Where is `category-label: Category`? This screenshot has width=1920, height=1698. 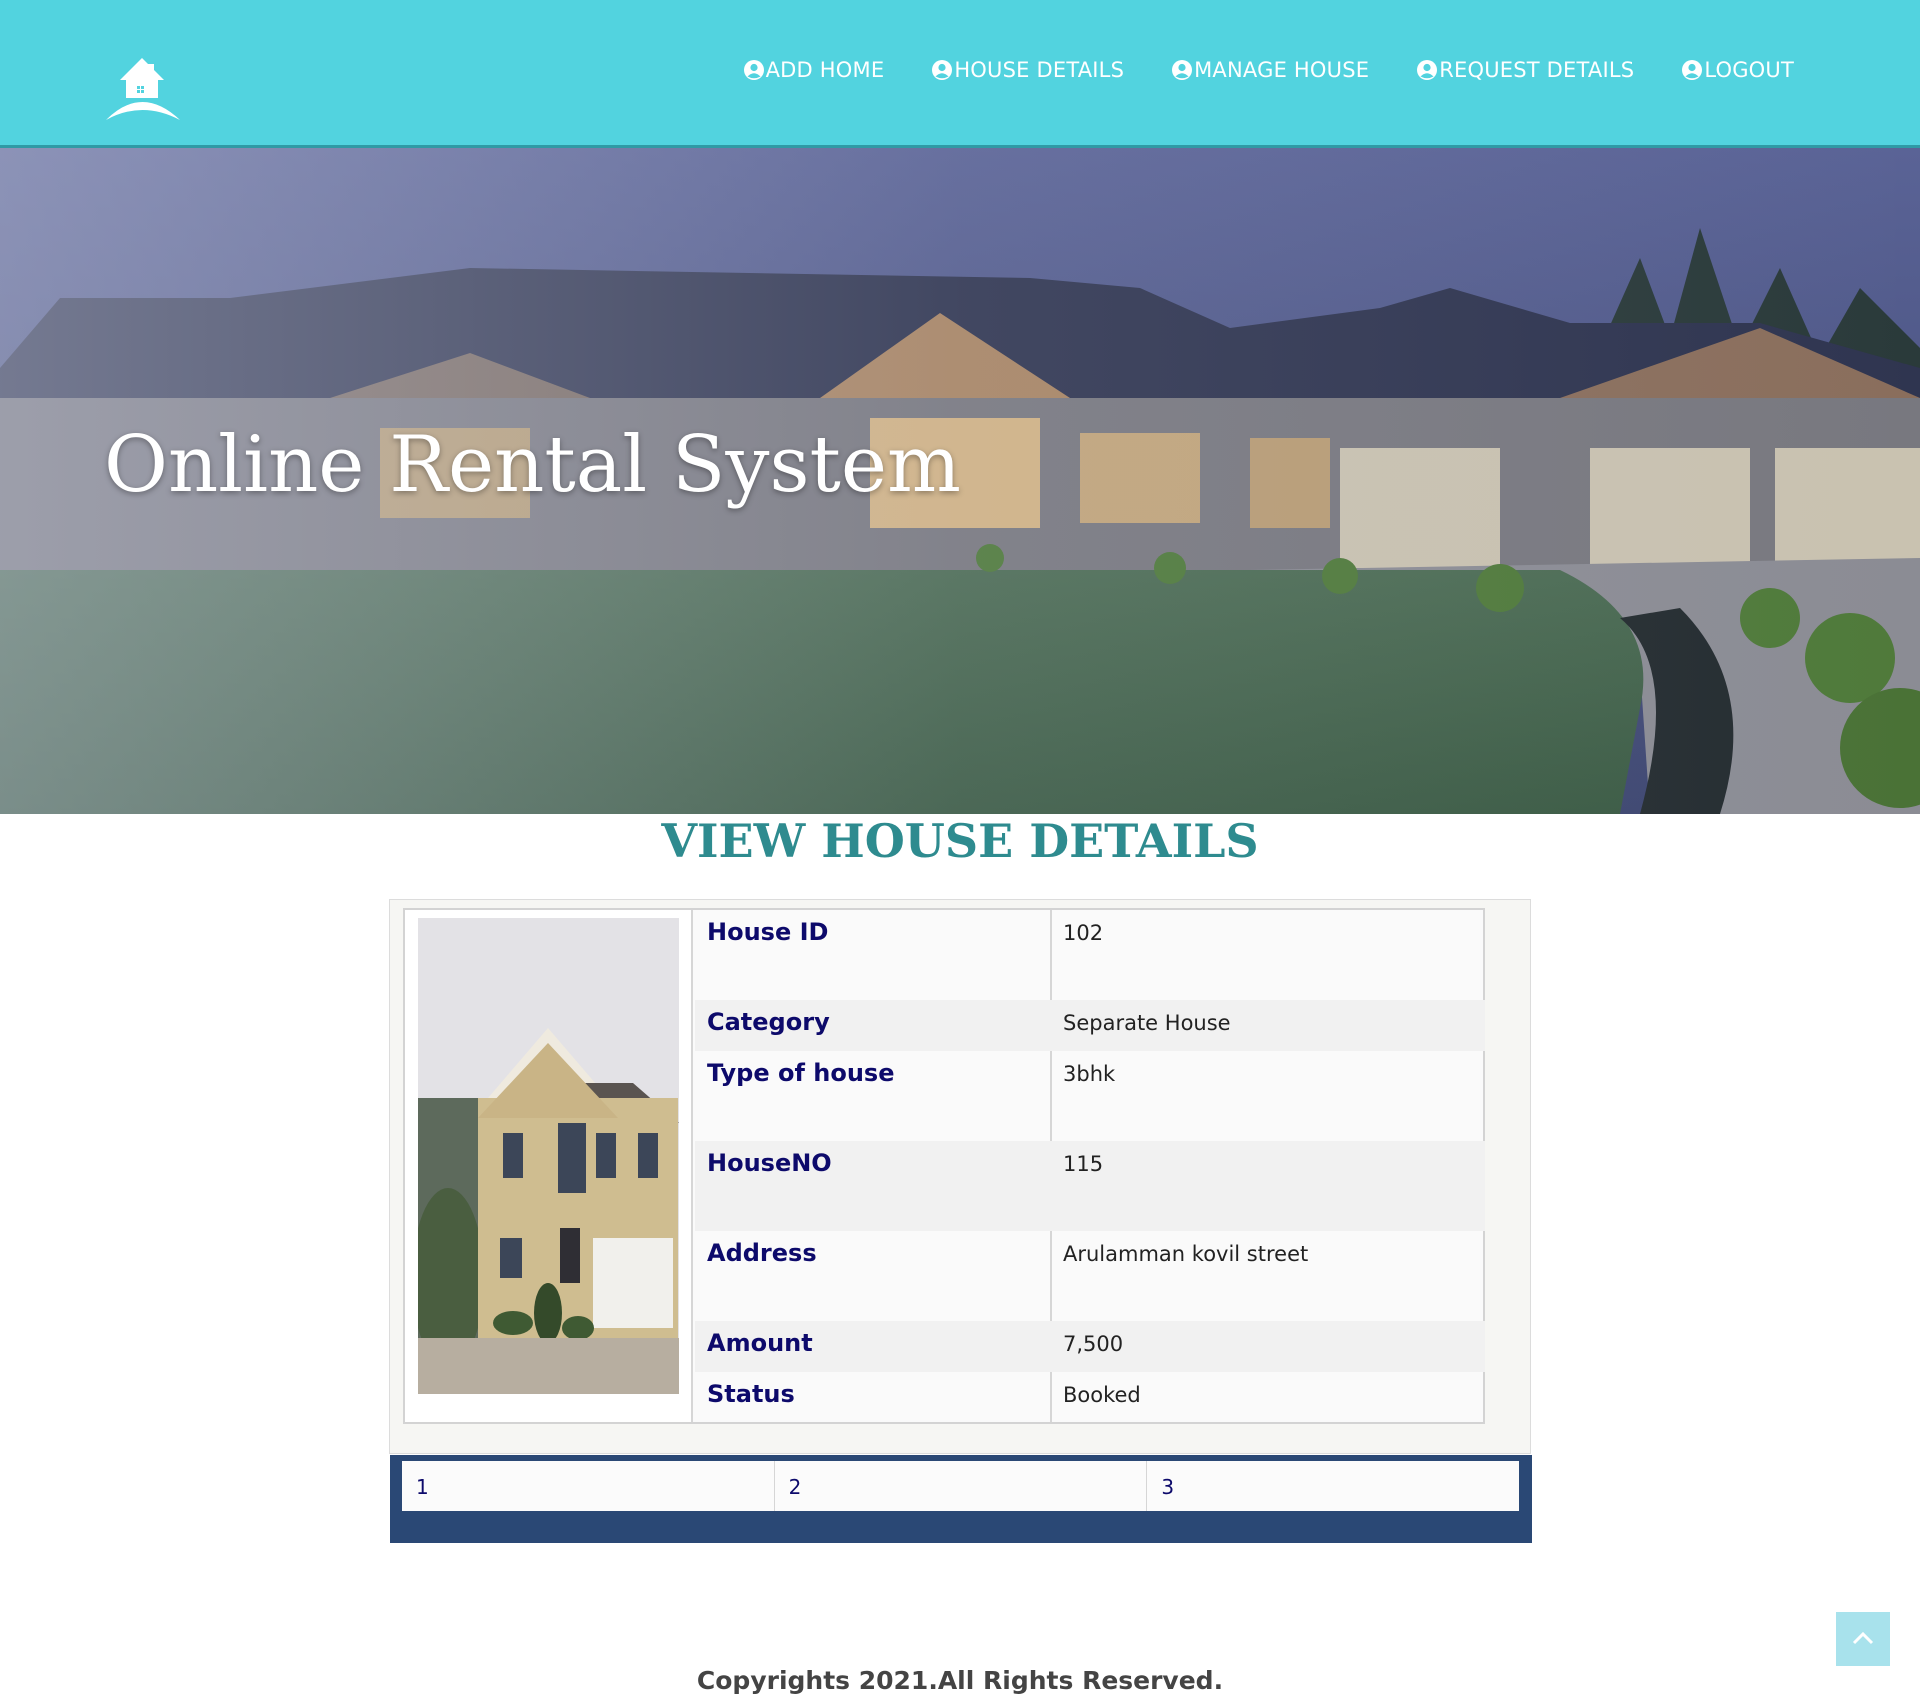 category-label: Category is located at coordinates (768, 1022).